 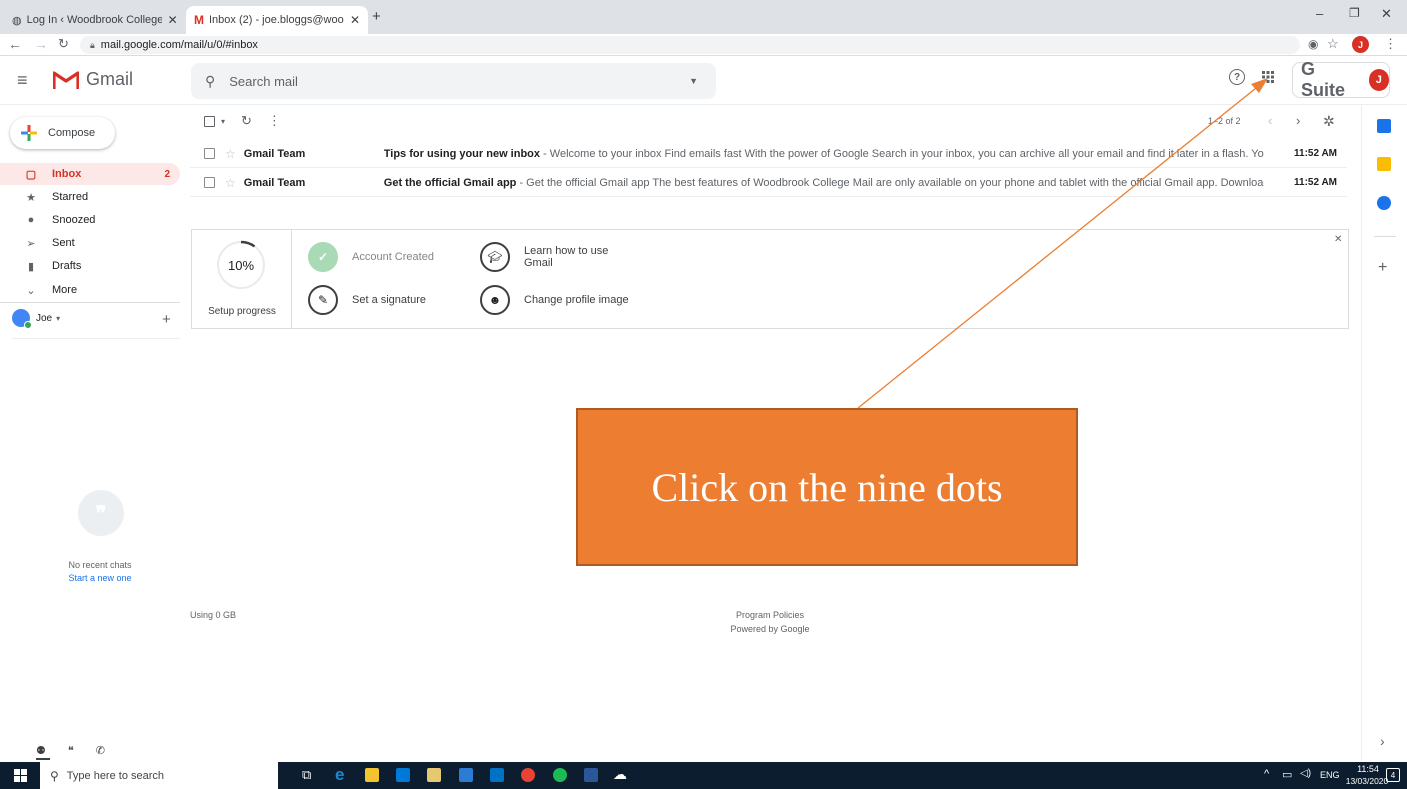 I want to click on edge-icon: e, so click(x=339, y=775).